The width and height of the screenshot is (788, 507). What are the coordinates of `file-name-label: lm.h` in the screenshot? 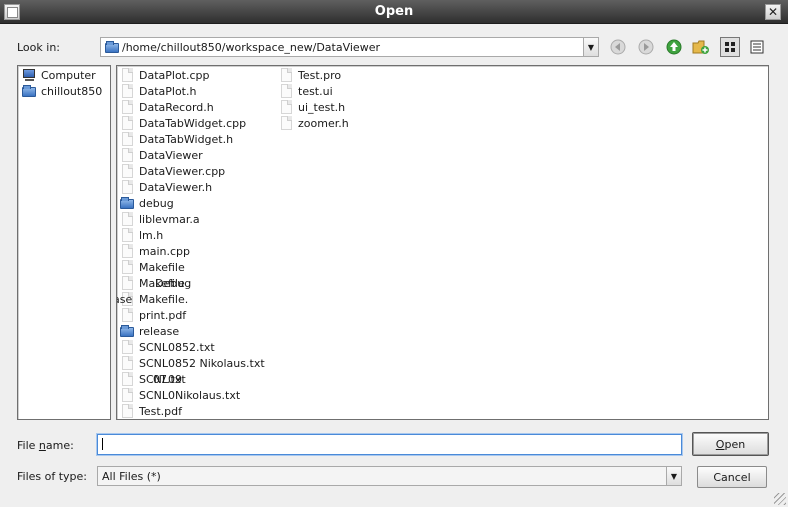 It's located at (151, 235).